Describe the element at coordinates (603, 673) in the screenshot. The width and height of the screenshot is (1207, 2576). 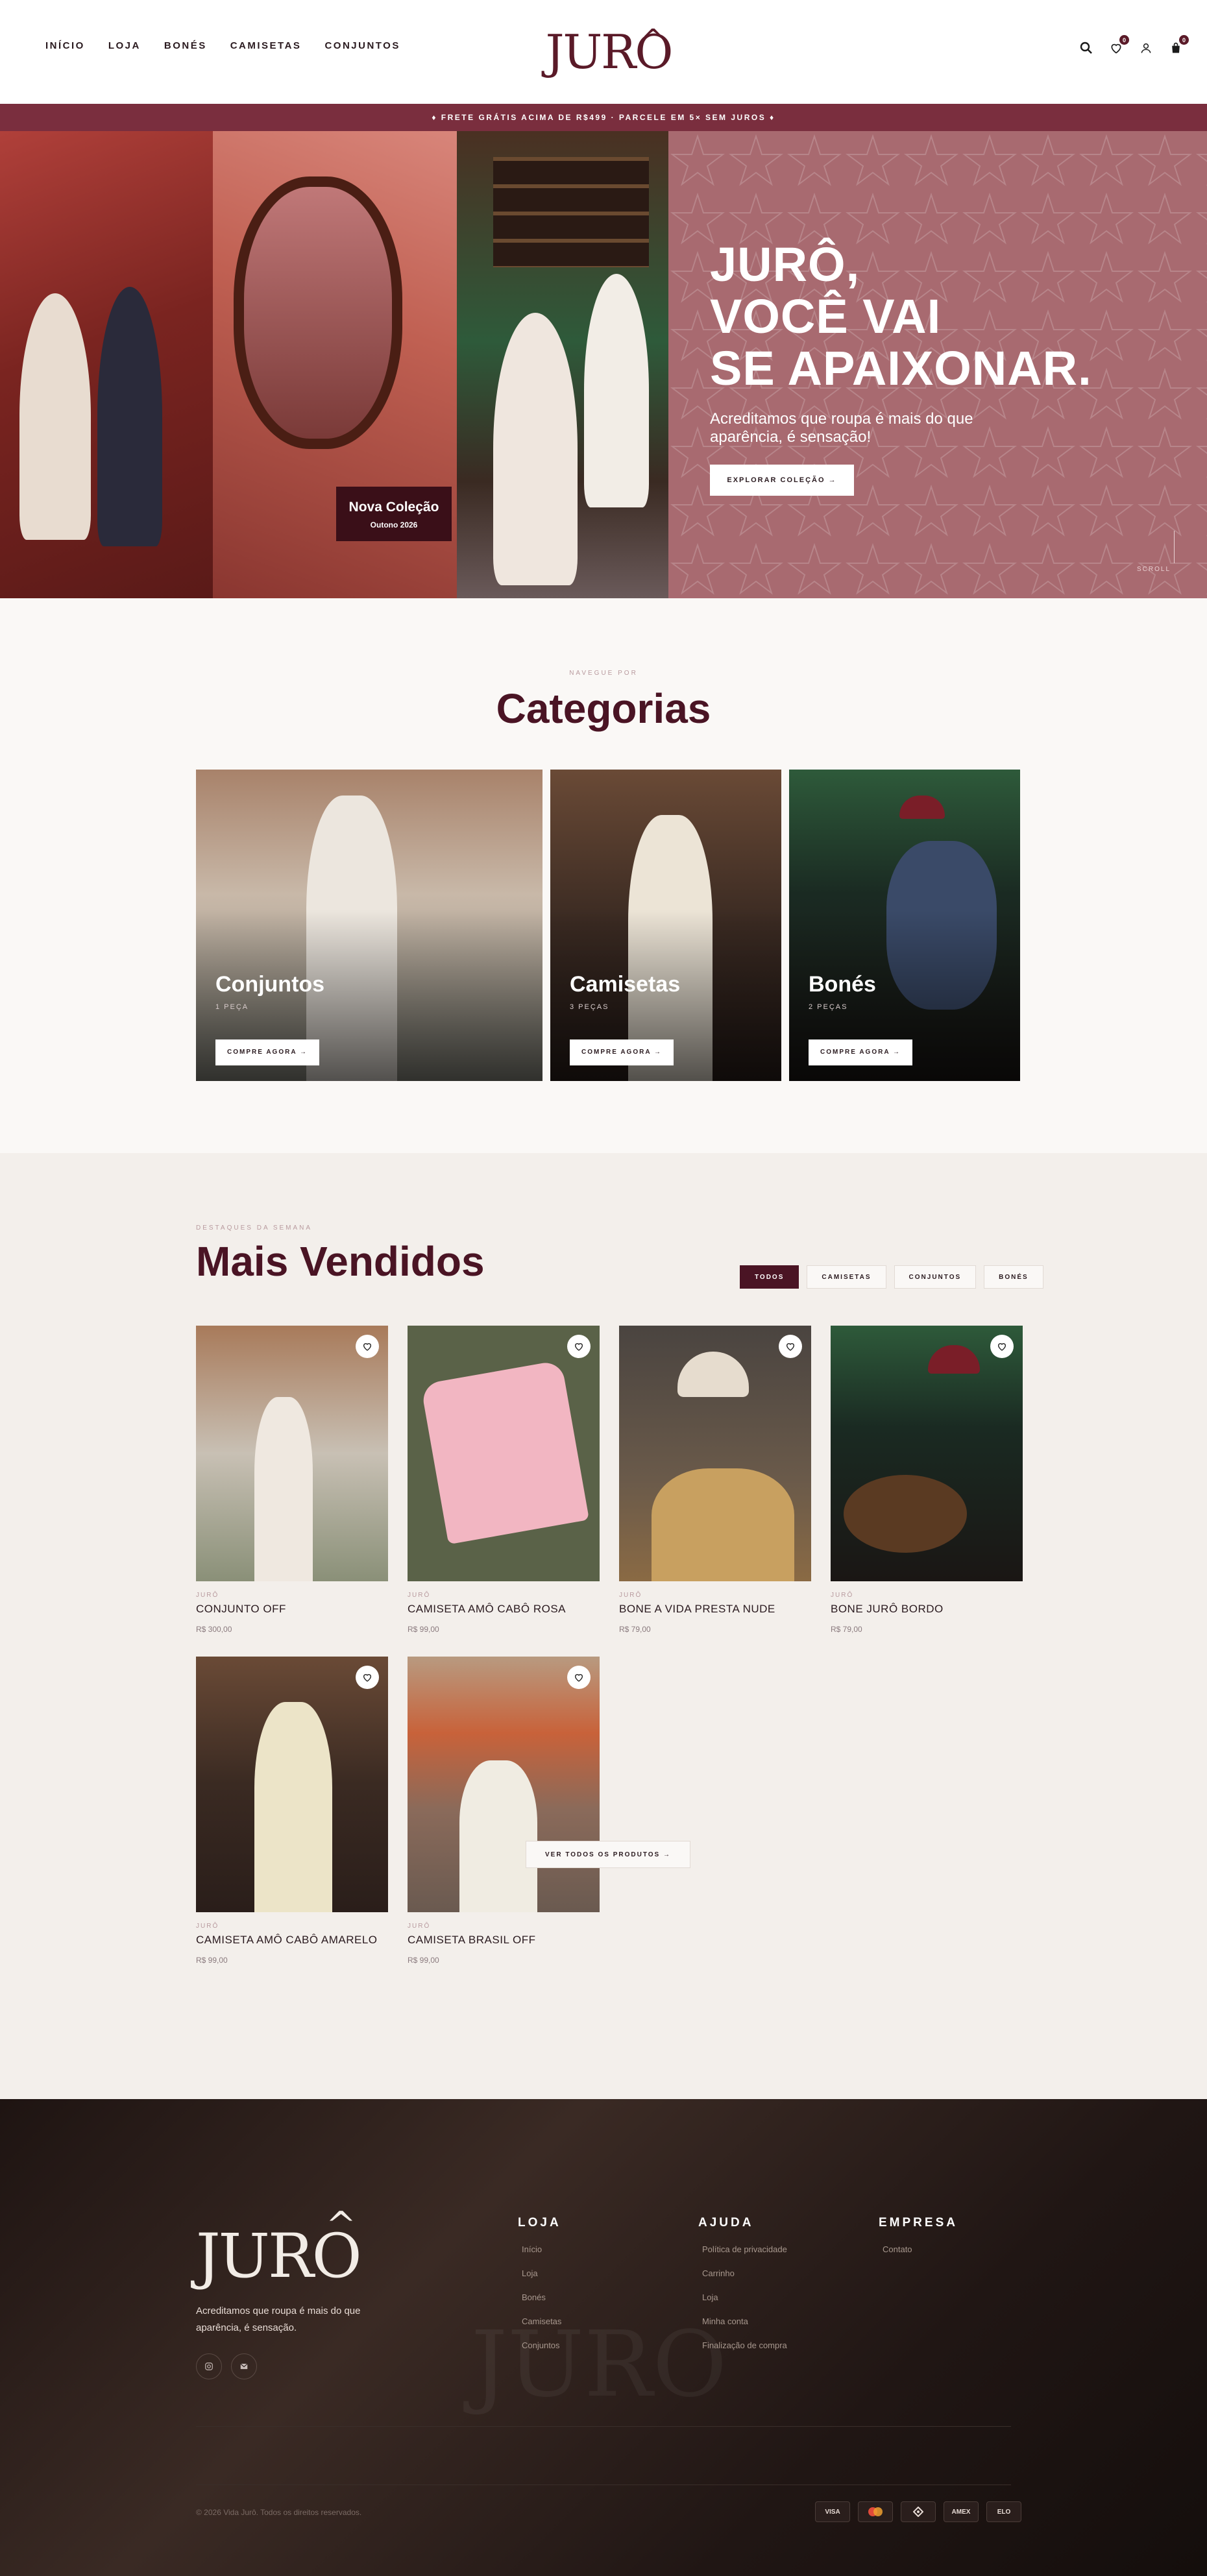
I see `categories-kicker: NAVEGUE POR` at that location.